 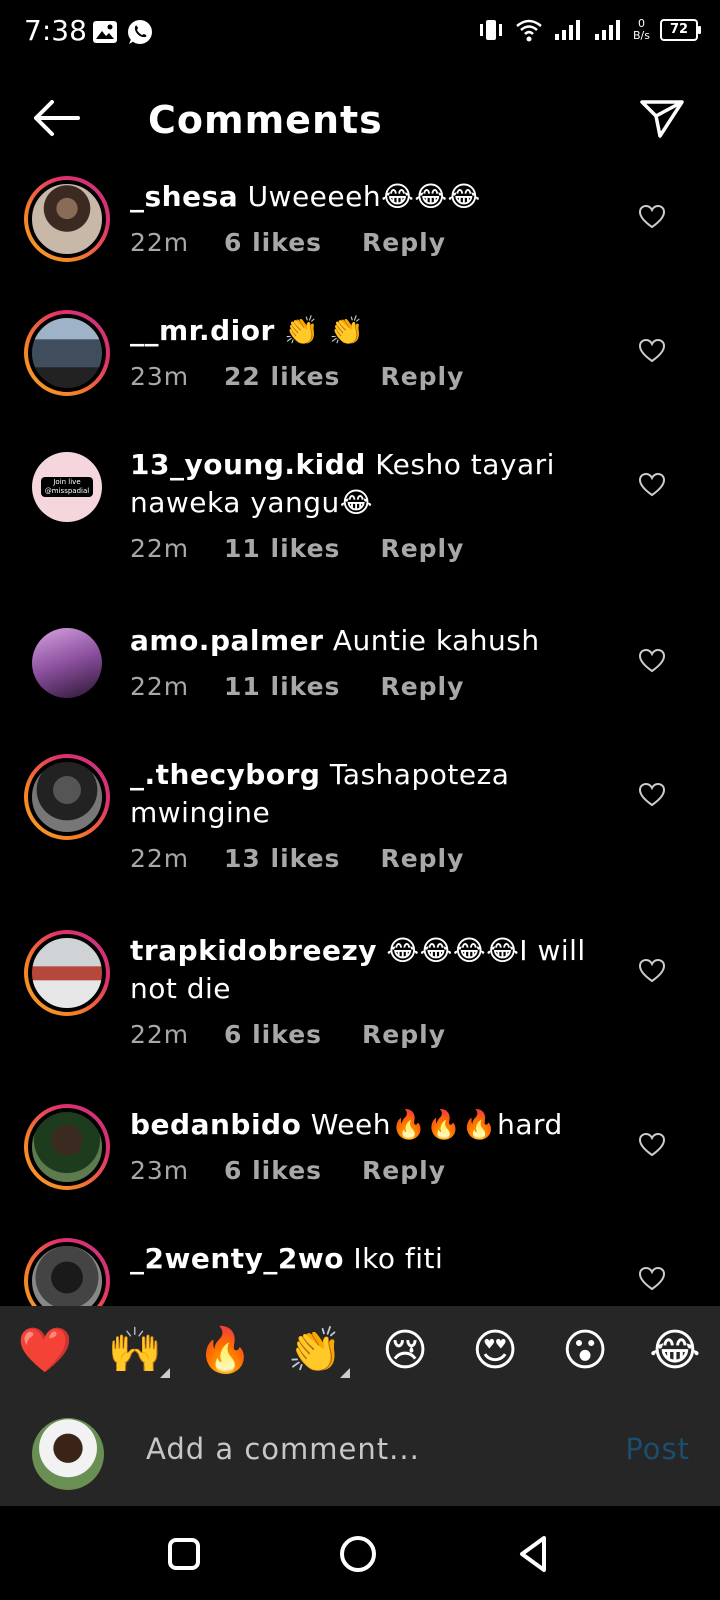 I want to click on status-bar: 7:38 0 B/s 72, so click(x=360, y=32).